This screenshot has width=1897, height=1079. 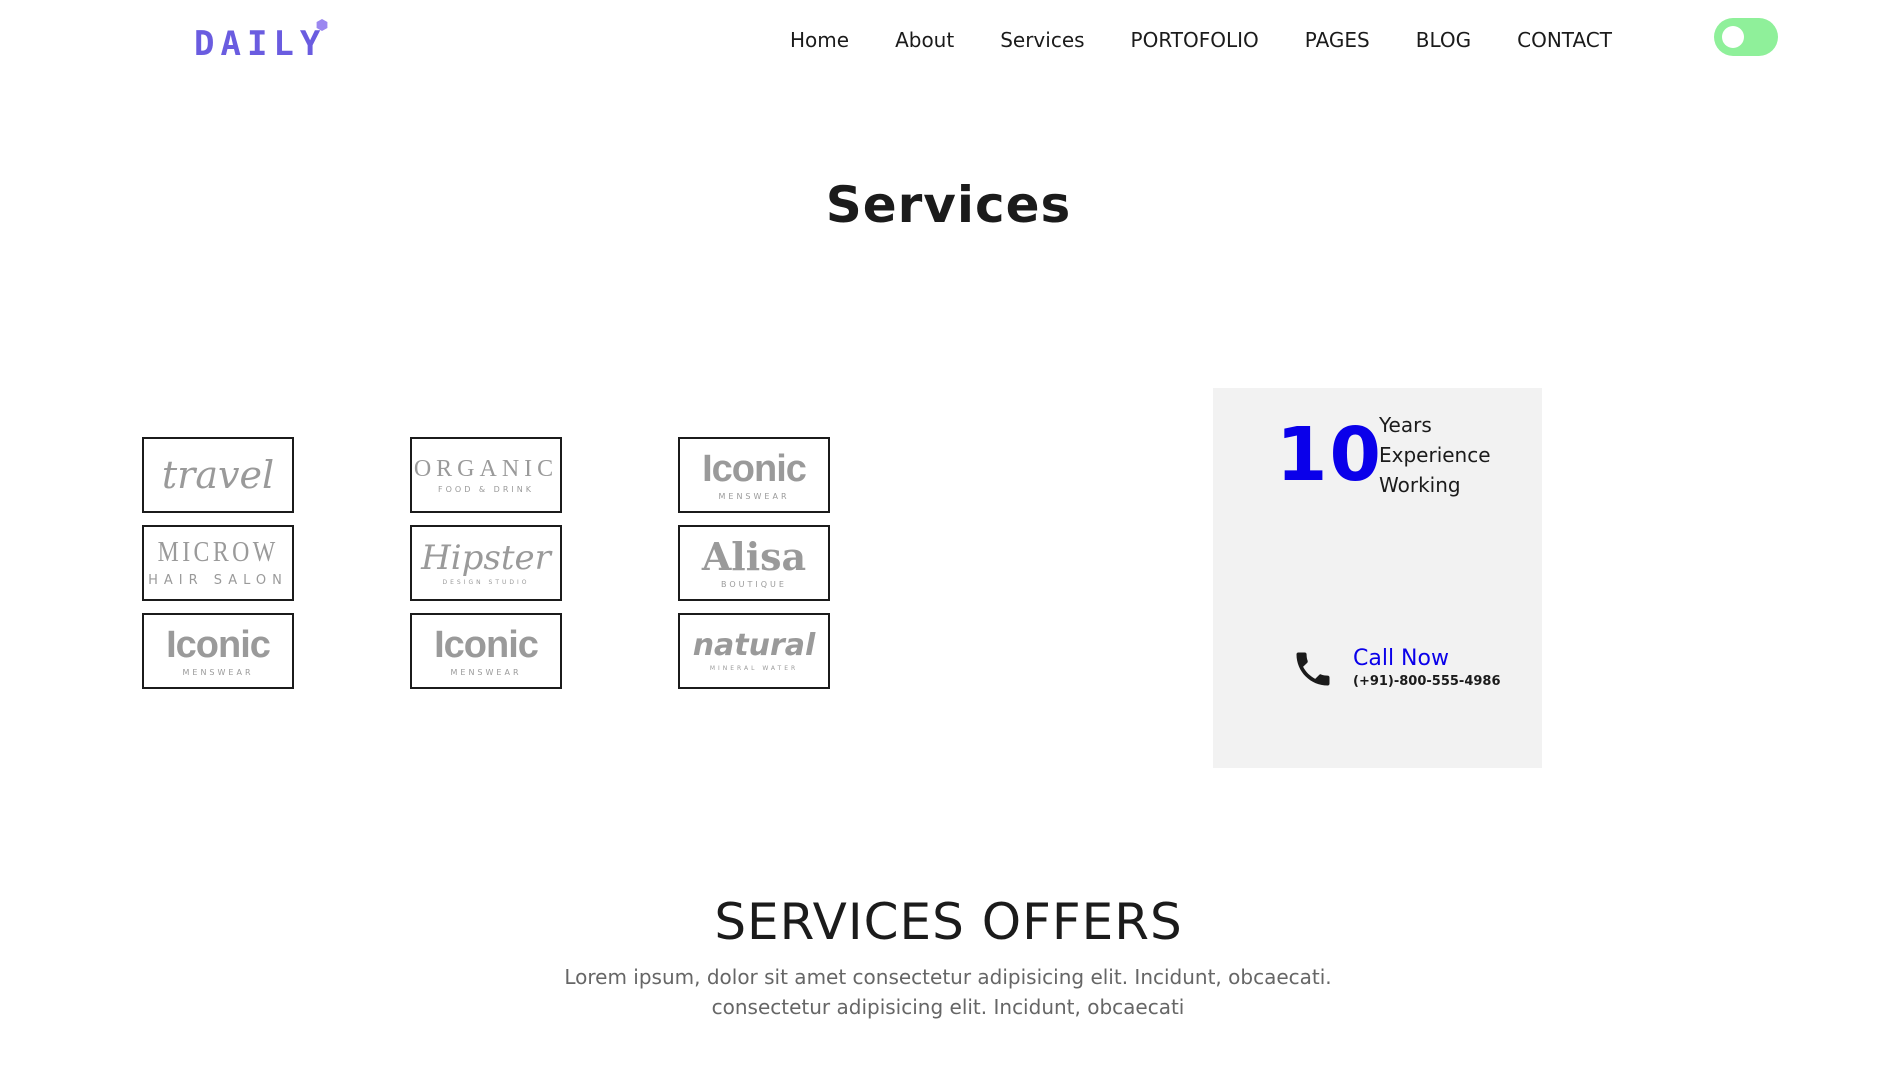 I want to click on theme-toggle, so click(x=1746, y=37).